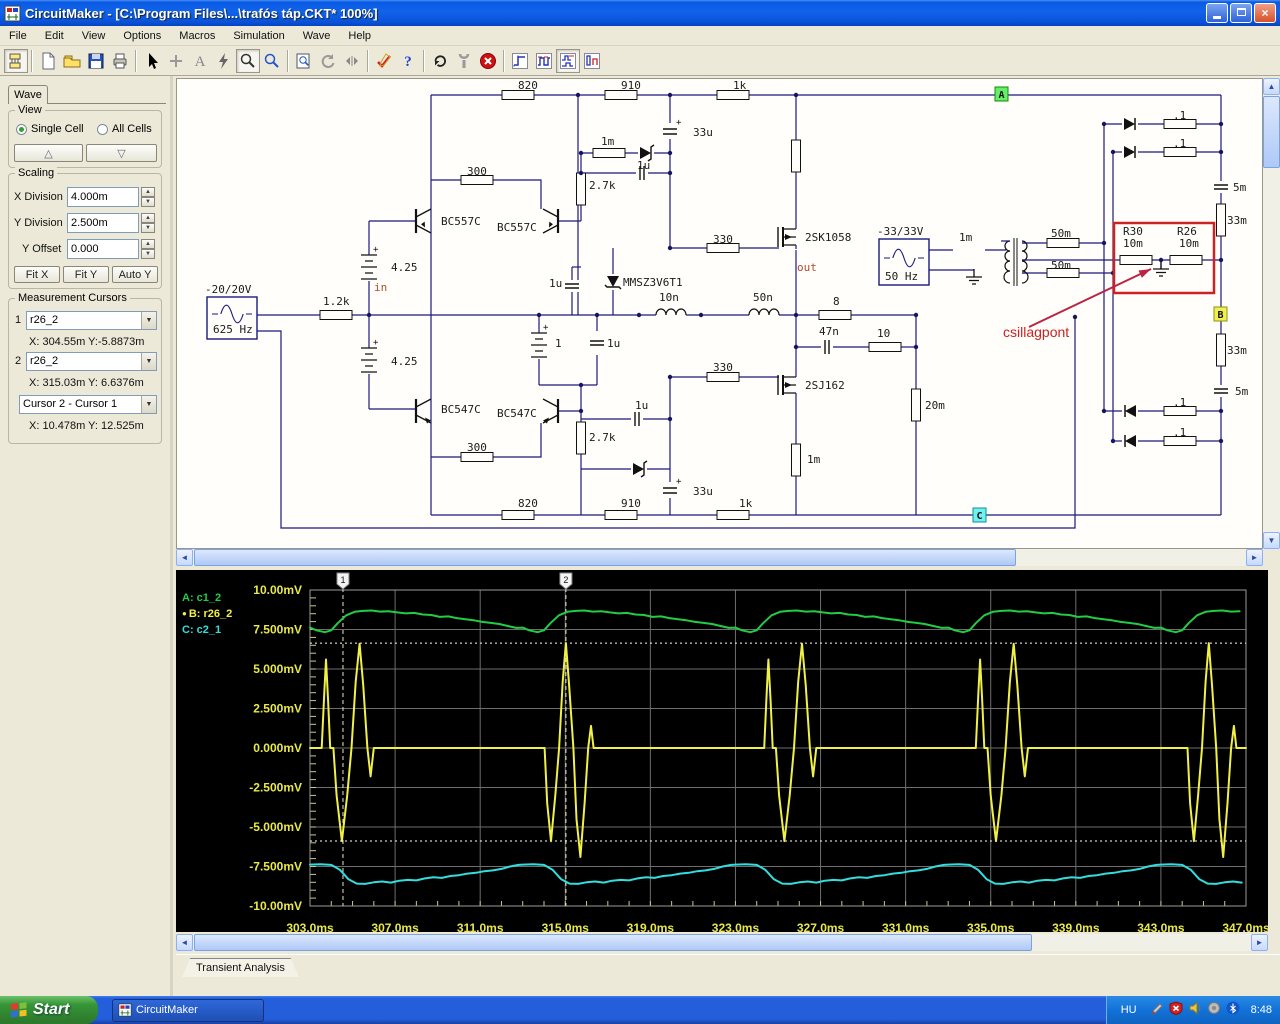 The height and width of the screenshot is (1024, 1280). I want to click on scroll-up-icon: ▲, so click(1271, 86).